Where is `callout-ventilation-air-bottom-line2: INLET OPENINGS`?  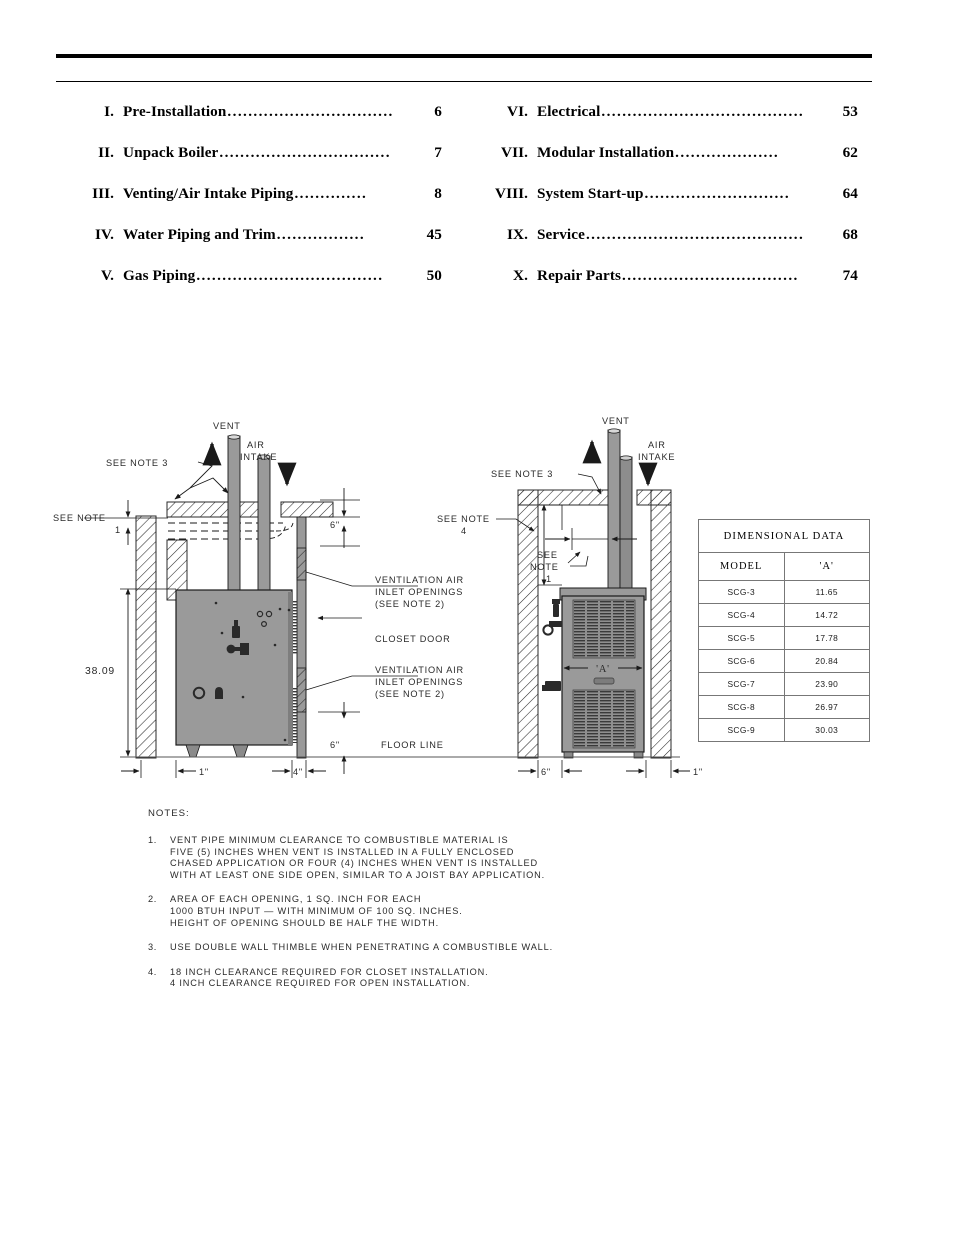
callout-ventilation-air-bottom-line2: INLET OPENINGS is located at coordinates (419, 682).